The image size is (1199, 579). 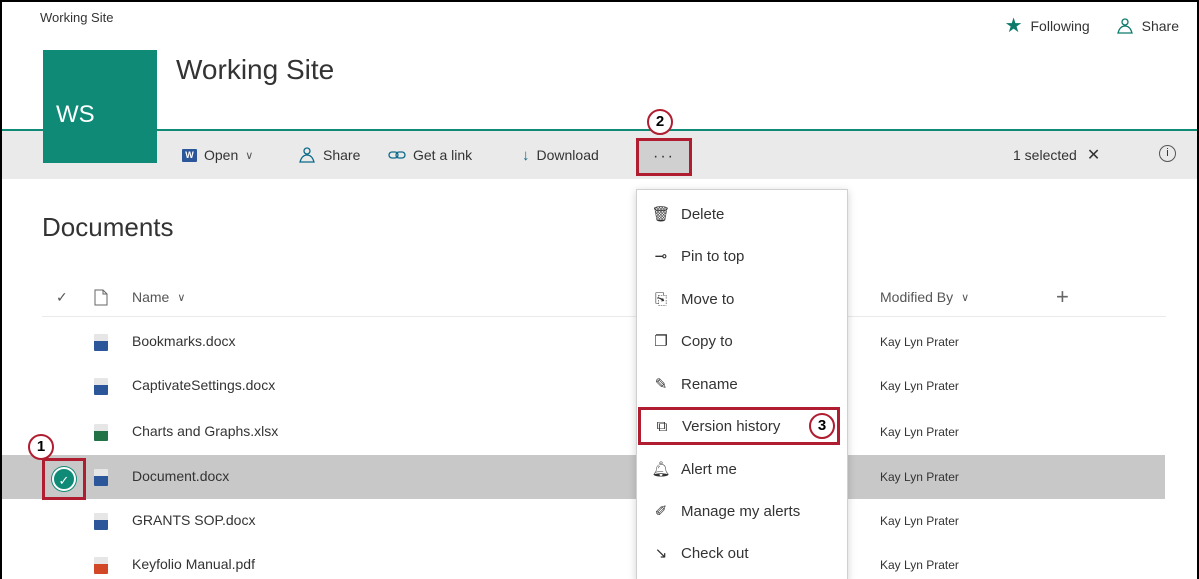 What do you see at coordinates (75, 114) in the screenshot?
I see `site-logo-initials: WS` at bounding box center [75, 114].